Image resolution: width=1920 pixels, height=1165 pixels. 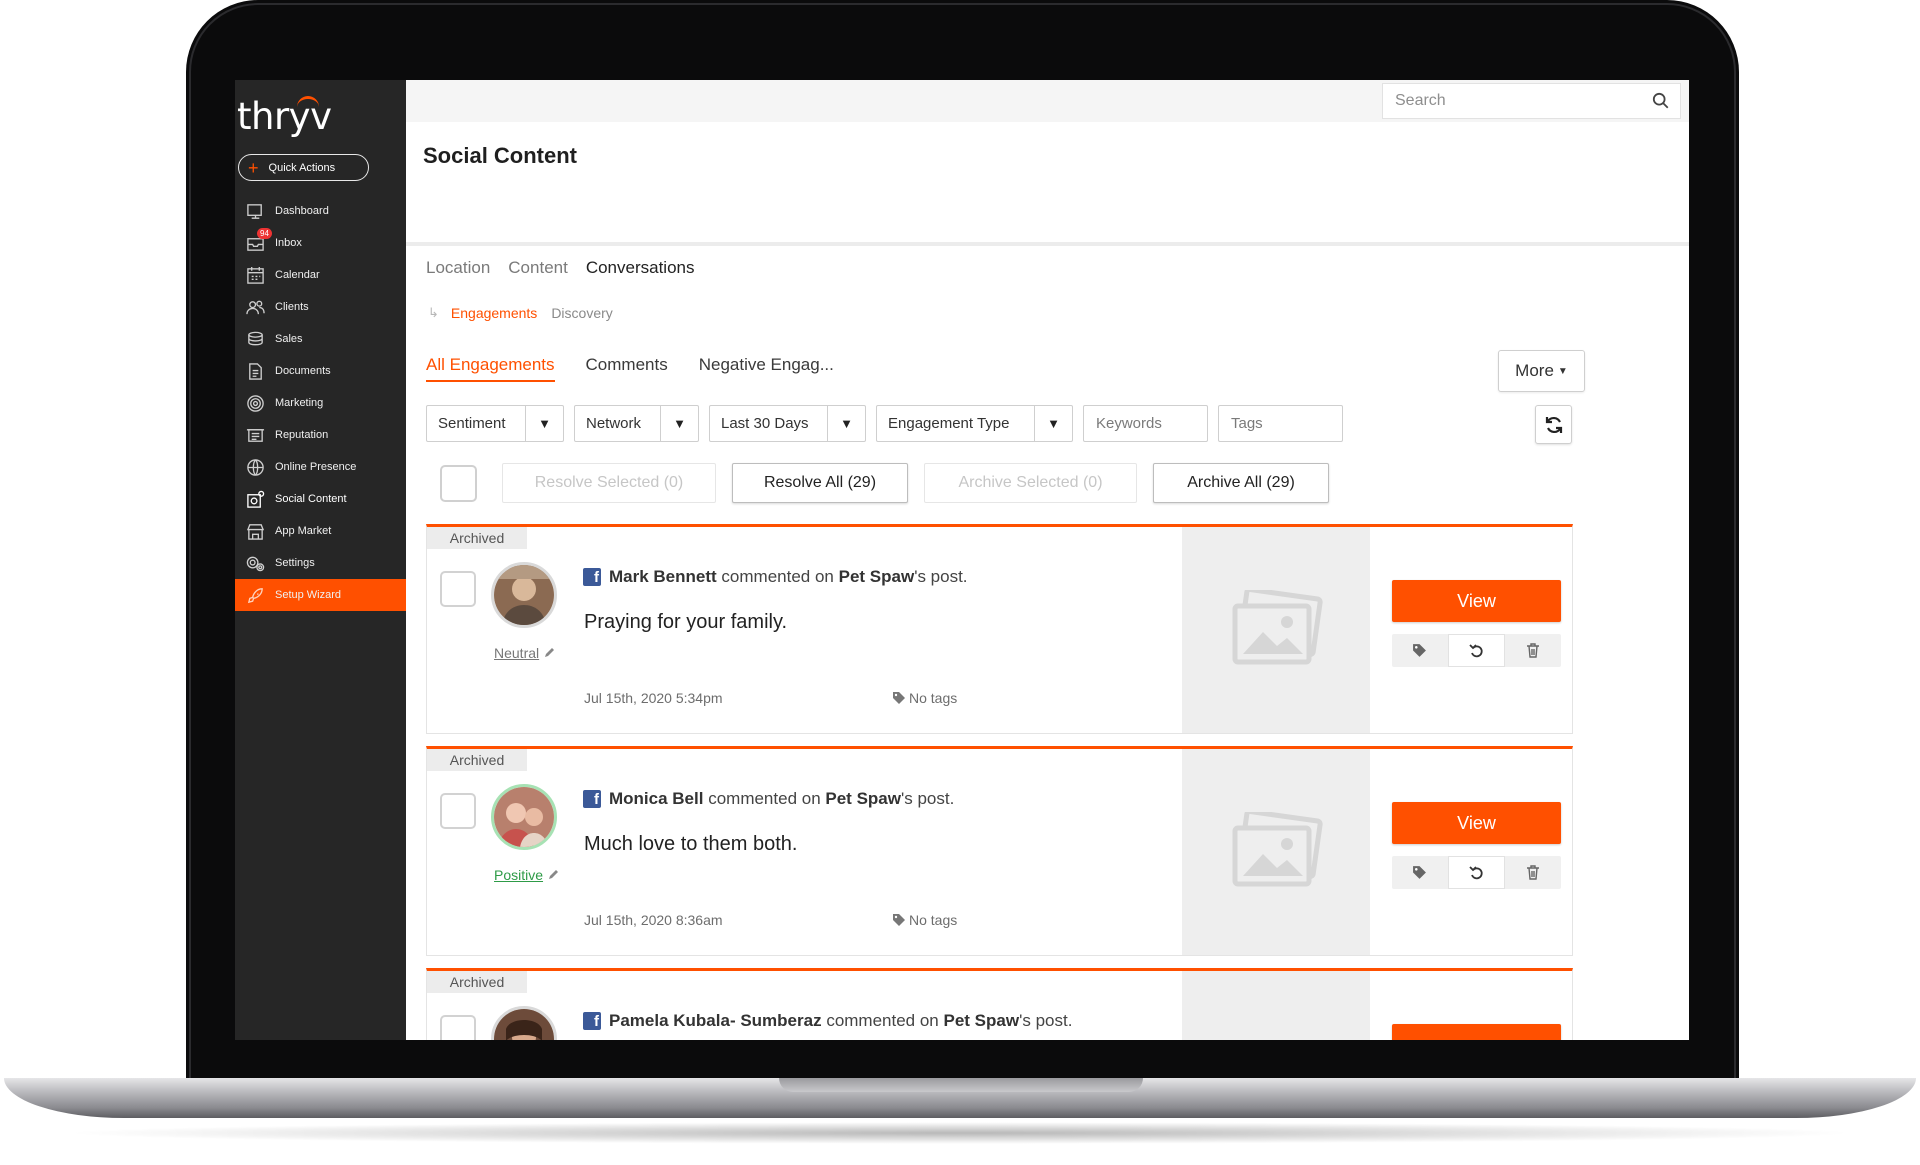 What do you see at coordinates (1476, 1032) in the screenshot?
I see `view-button` at bounding box center [1476, 1032].